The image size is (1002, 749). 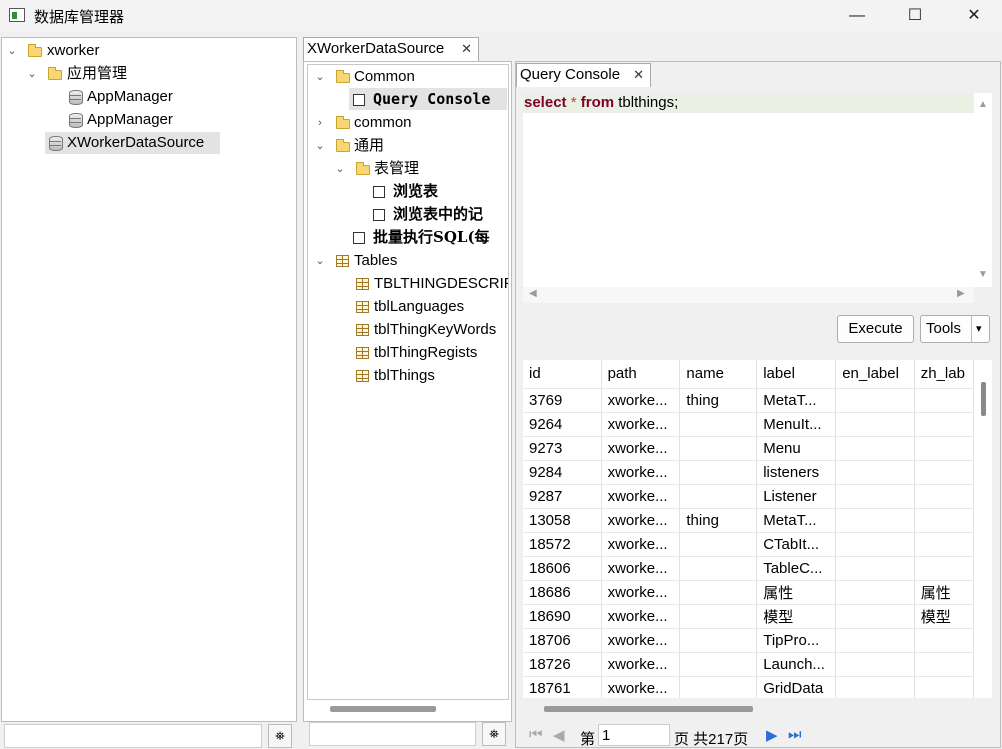 I want to click on page-number-input, so click(x=634, y=735).